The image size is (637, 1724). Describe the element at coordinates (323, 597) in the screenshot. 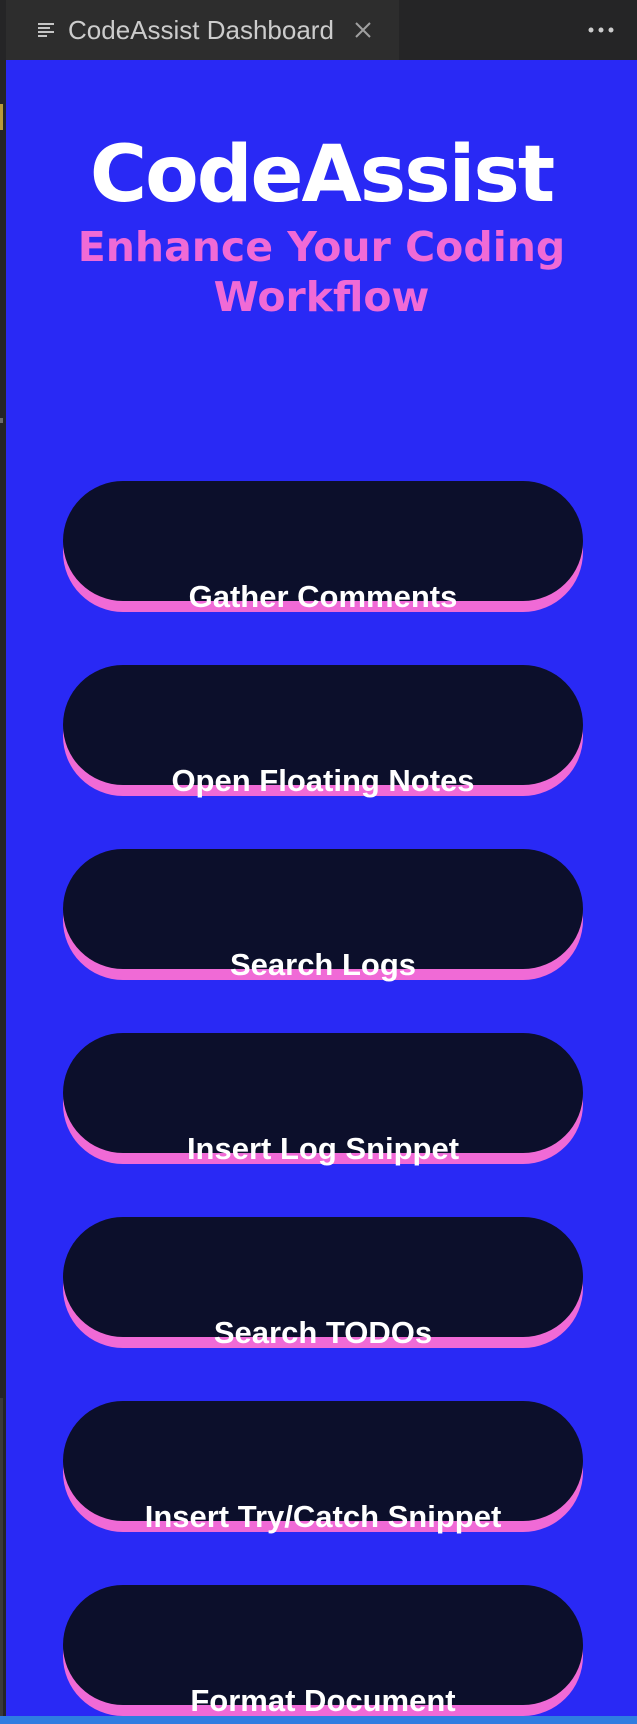

I see `button-label: Gather Comments` at that location.